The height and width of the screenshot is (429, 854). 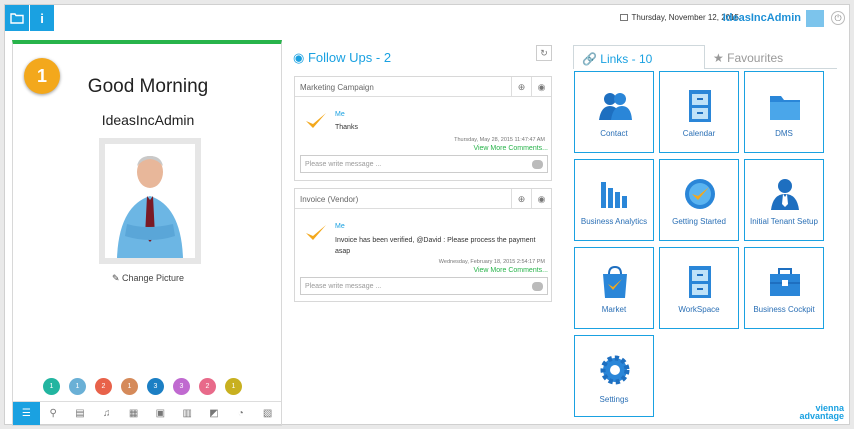 I want to click on profile-username: IdeasIncAdmin, so click(x=148, y=120).